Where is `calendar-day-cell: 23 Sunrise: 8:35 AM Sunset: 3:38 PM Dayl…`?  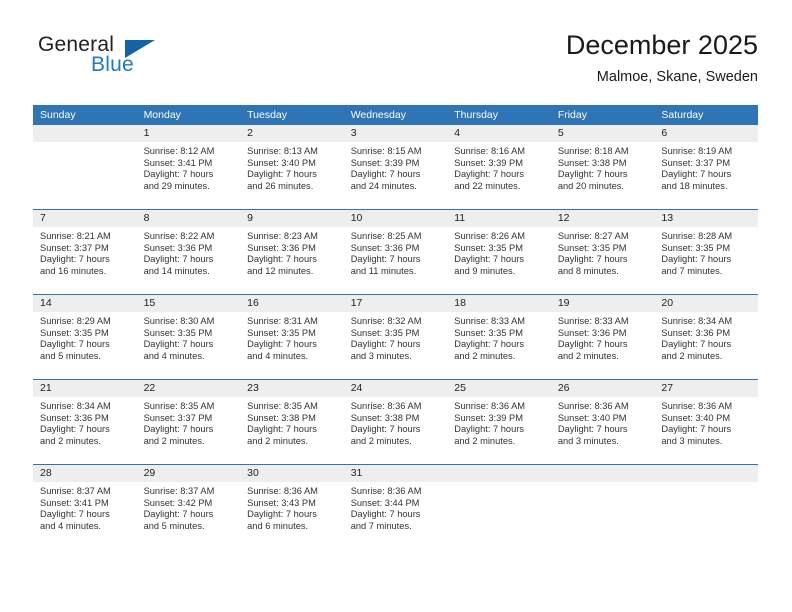
calendar-day-cell: 23 Sunrise: 8:35 AM Sunset: 3:38 PM Dayl… is located at coordinates (292, 422).